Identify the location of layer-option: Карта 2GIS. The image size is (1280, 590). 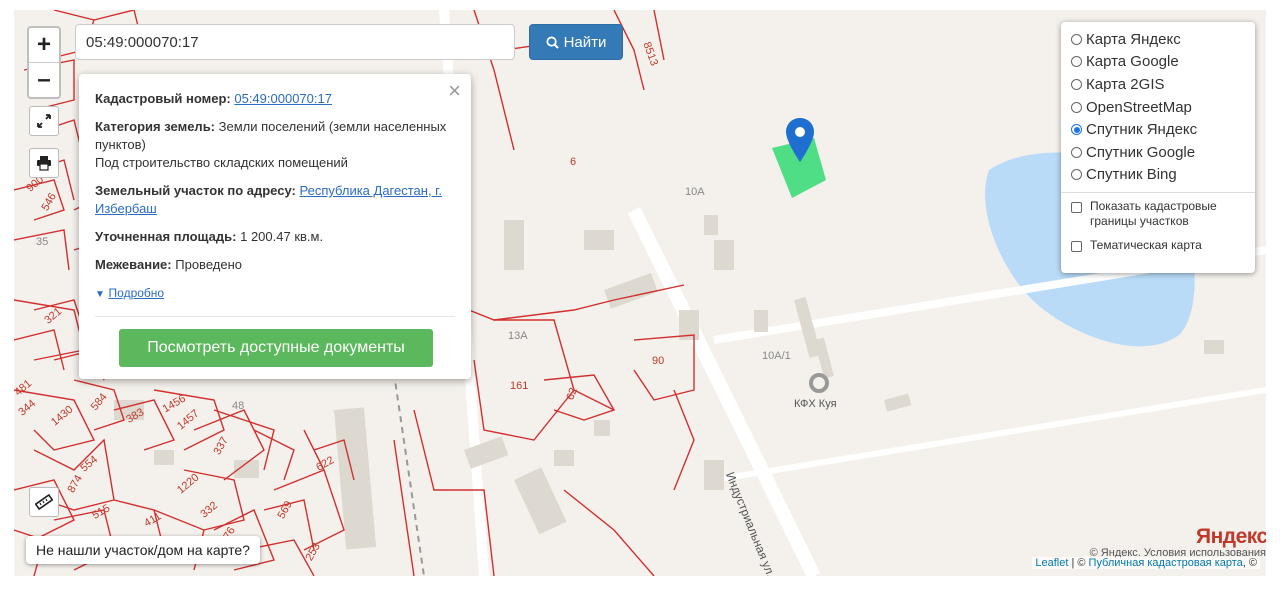
(1158, 84).